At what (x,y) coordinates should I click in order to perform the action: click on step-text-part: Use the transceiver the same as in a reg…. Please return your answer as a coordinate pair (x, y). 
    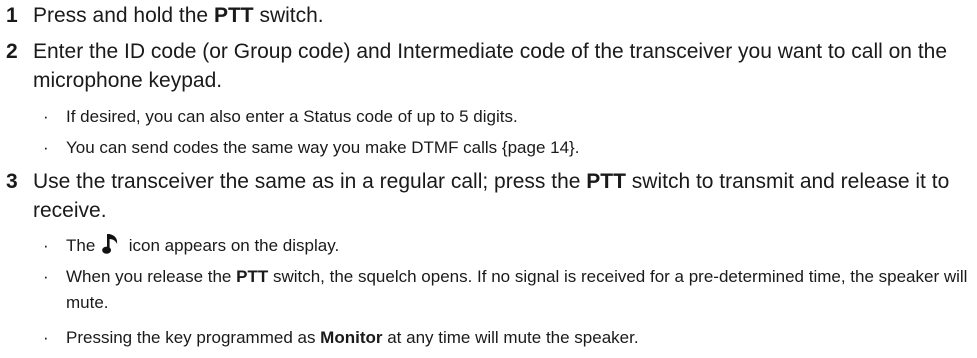
    Looking at the image, I should click on (310, 181).